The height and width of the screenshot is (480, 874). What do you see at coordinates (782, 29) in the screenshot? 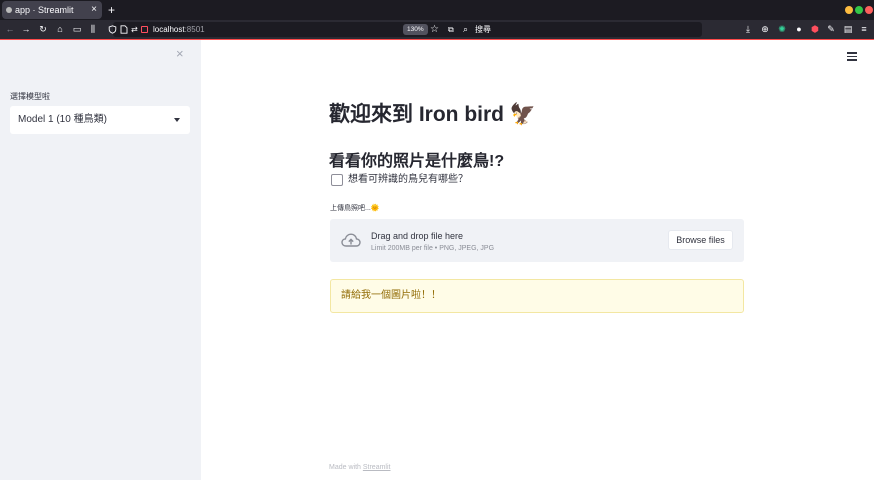
I see `extension-green-icon: ✺` at bounding box center [782, 29].